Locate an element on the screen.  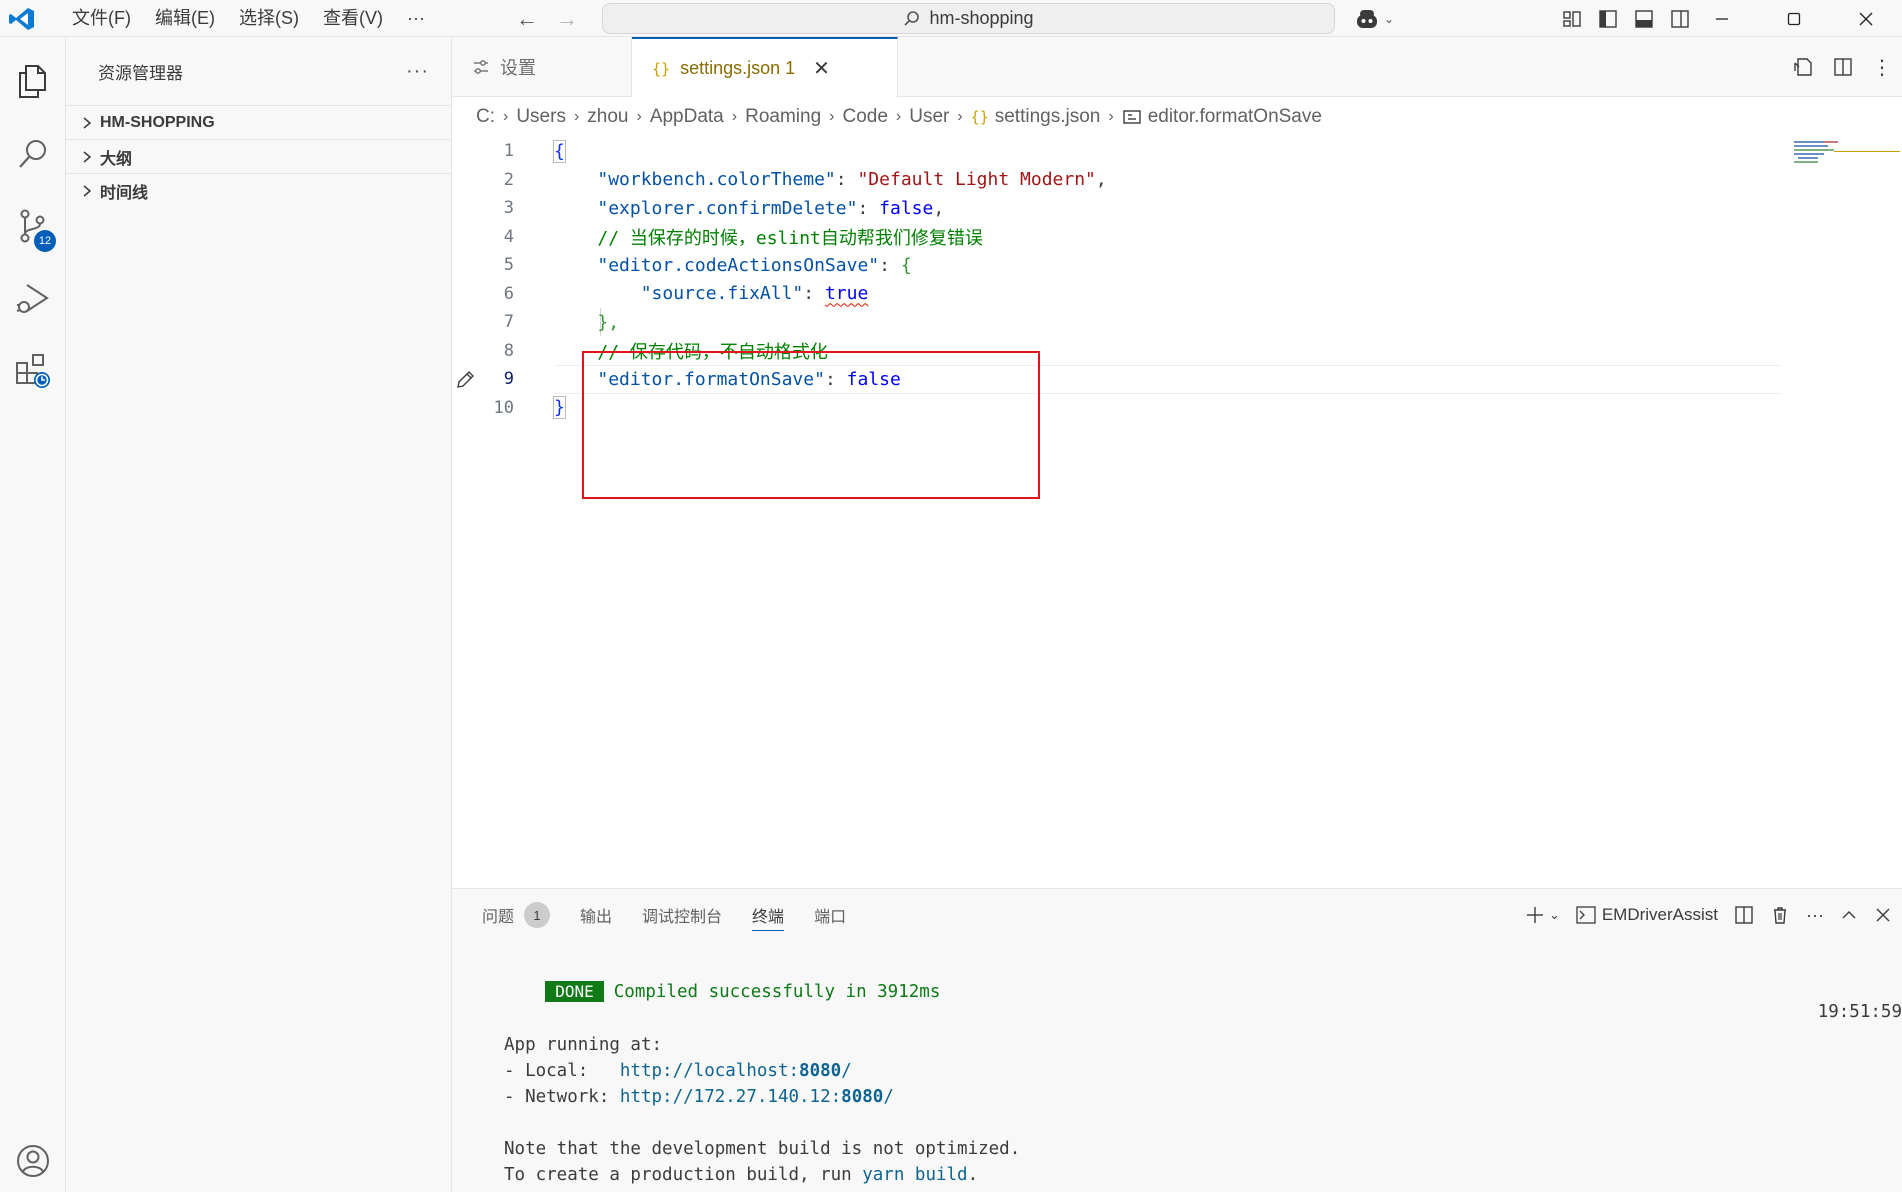
command-center-label: hm-shopping is located at coordinates (981, 18).